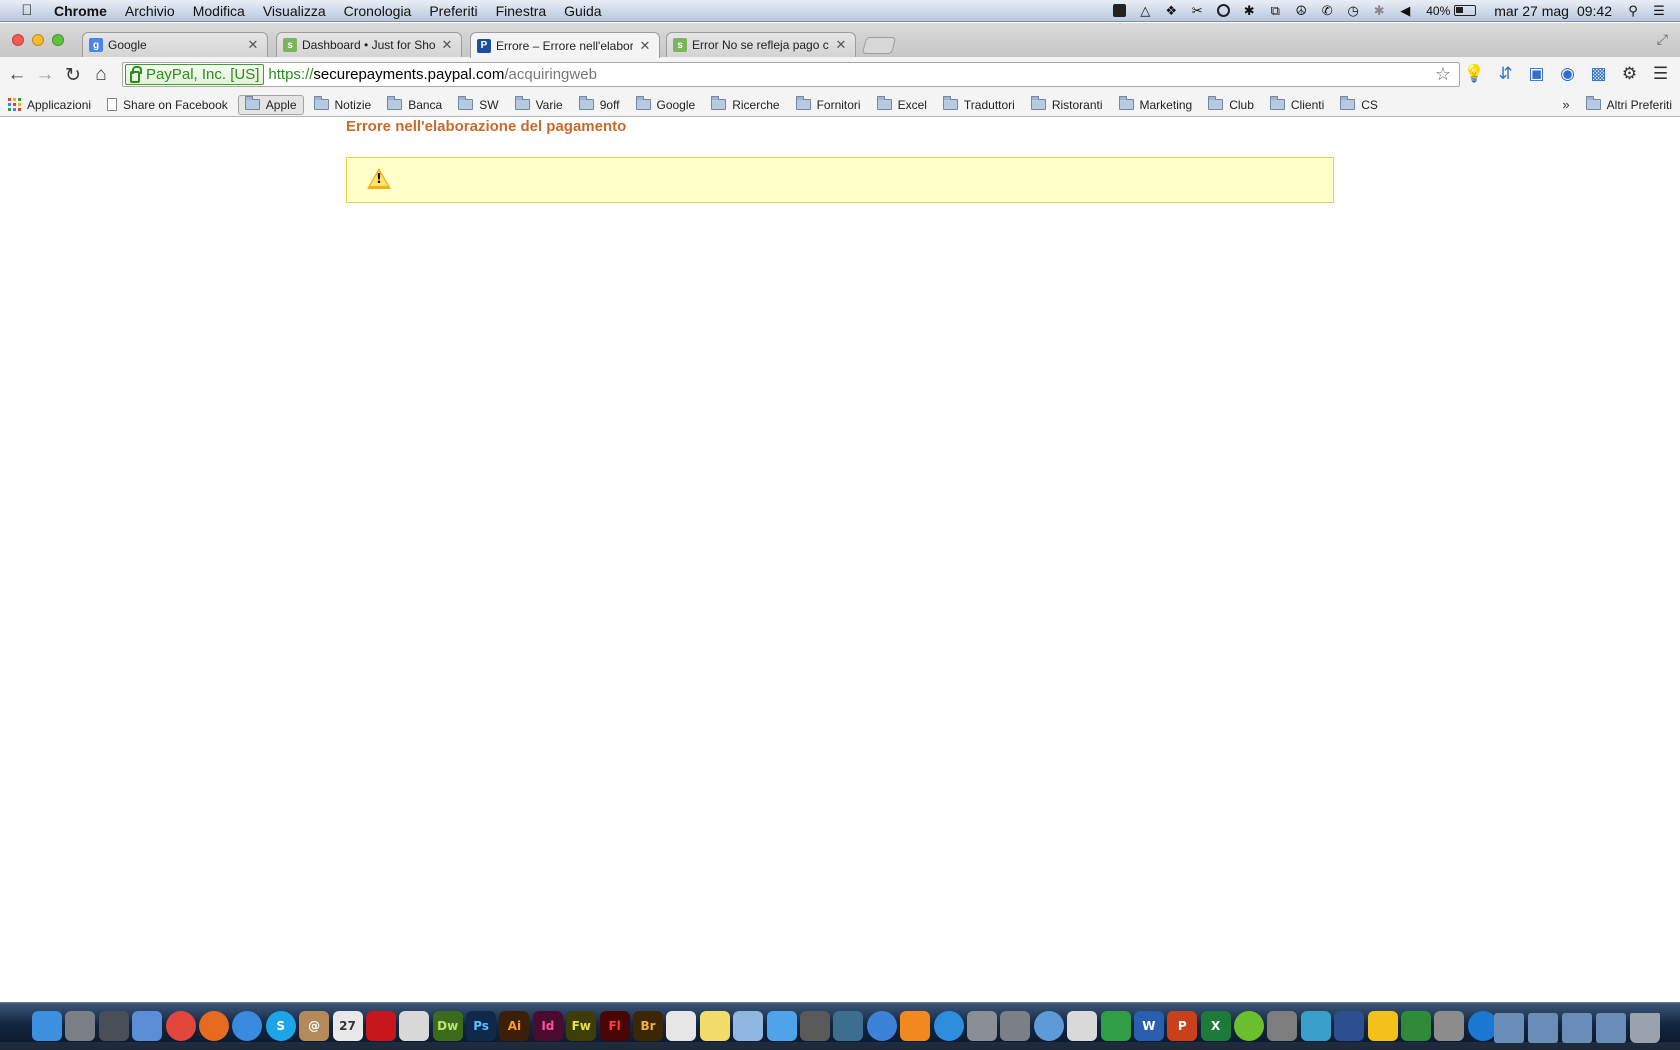  What do you see at coordinates (378, 11) in the screenshot?
I see `menu-cronologia: Cronologia` at bounding box center [378, 11].